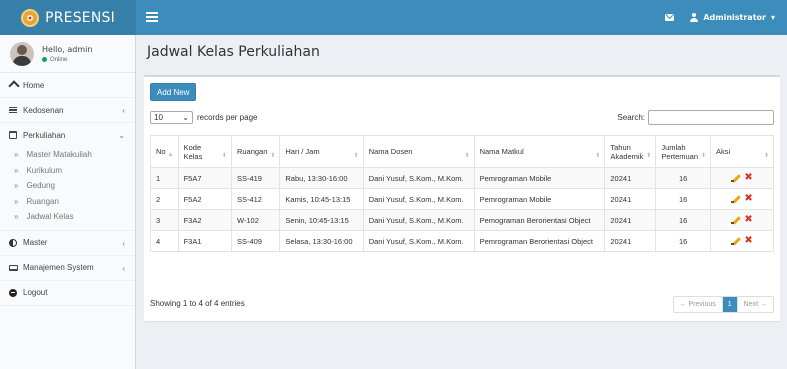 This screenshot has width=787, height=369. What do you see at coordinates (630, 151) in the screenshot?
I see `col-header-tahun-akademik: Tahun Akademik ⬍` at bounding box center [630, 151].